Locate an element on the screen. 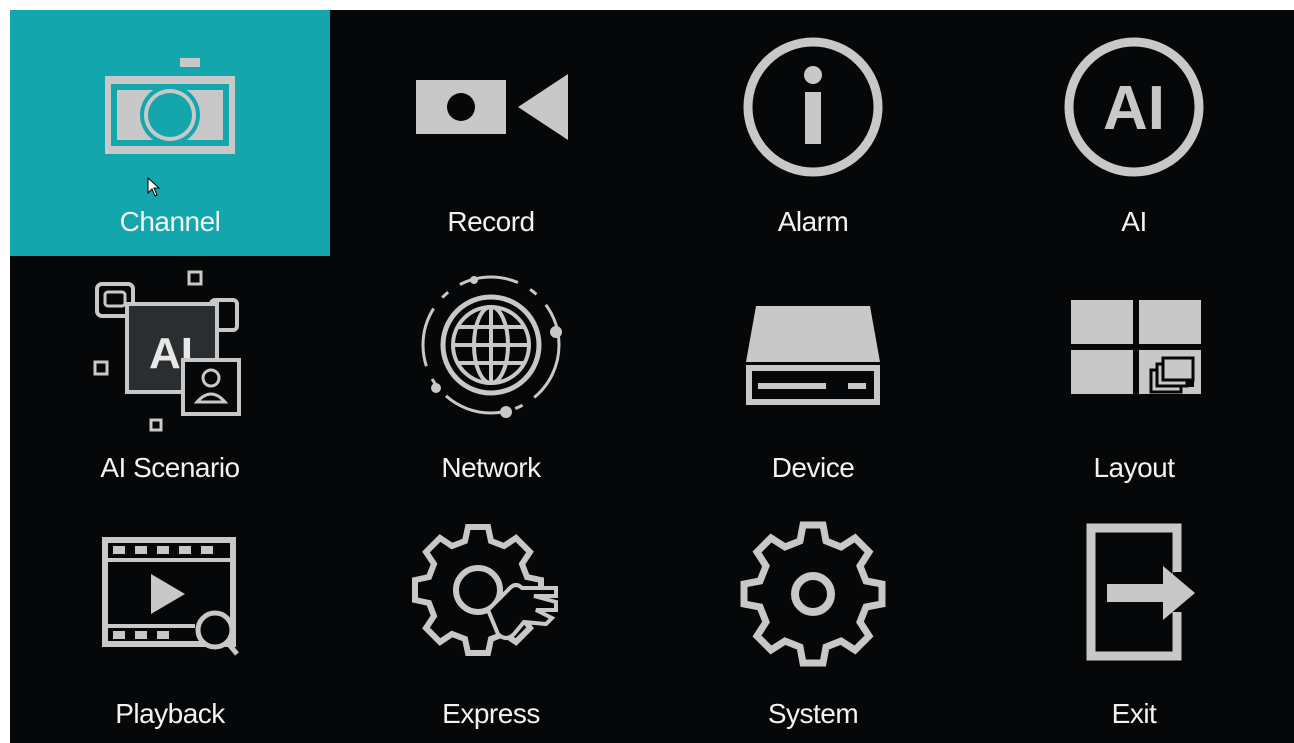  menu-tile-network: Network is located at coordinates (491, 380).